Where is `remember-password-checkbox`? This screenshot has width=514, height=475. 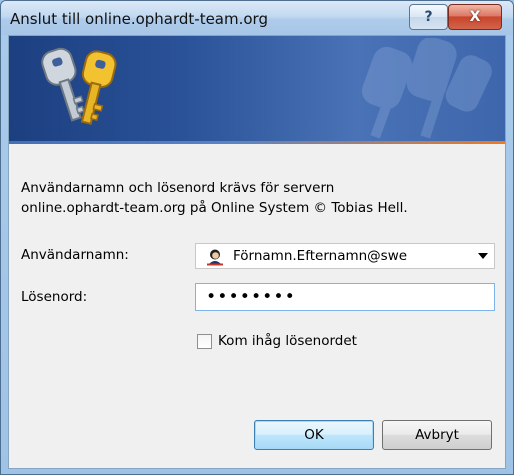 remember-password-checkbox is located at coordinates (204, 341).